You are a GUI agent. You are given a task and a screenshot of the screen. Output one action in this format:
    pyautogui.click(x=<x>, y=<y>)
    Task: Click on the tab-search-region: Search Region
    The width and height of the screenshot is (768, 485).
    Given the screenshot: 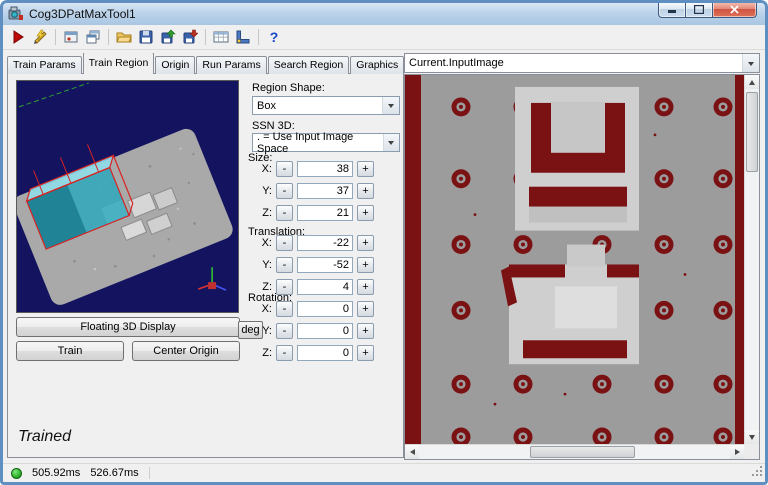 What is the action you would take?
    pyautogui.click(x=308, y=65)
    